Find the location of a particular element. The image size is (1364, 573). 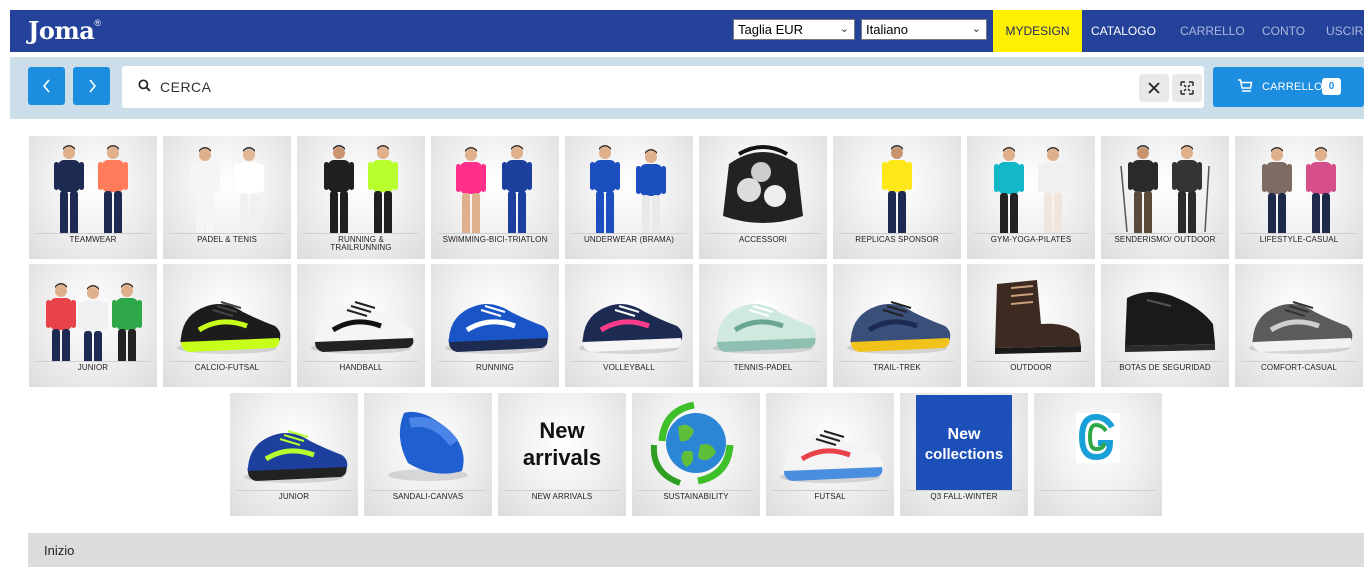

g-logo-icon is located at coordinates (1098, 438).